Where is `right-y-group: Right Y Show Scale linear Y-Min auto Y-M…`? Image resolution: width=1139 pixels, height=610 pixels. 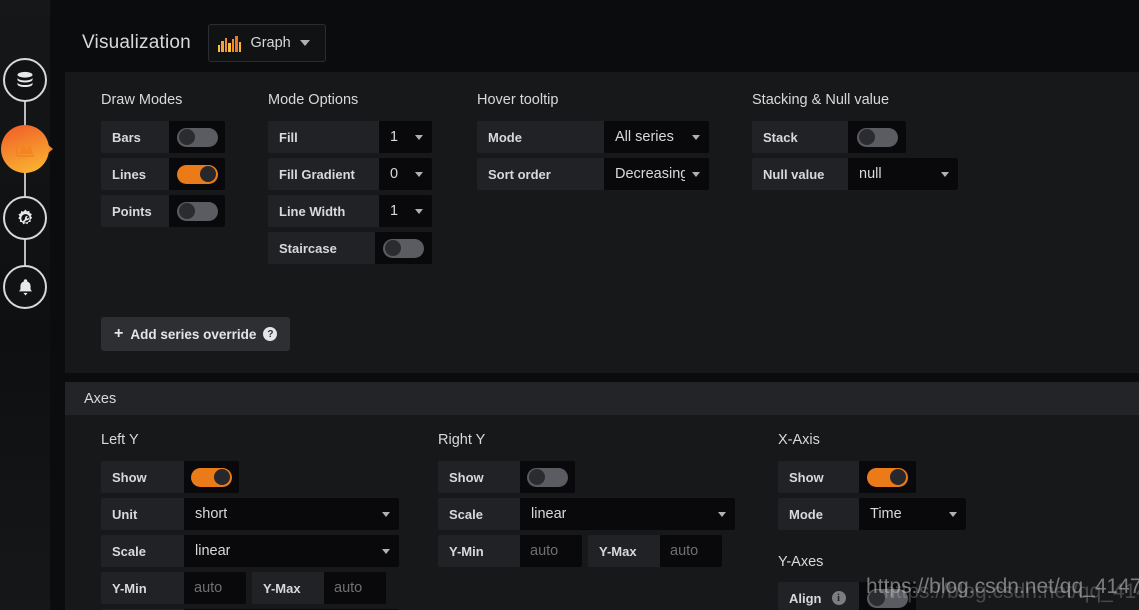
right-y-group: Right Y Show Scale linear Y-Min auto Y-M… is located at coordinates (593, 502).